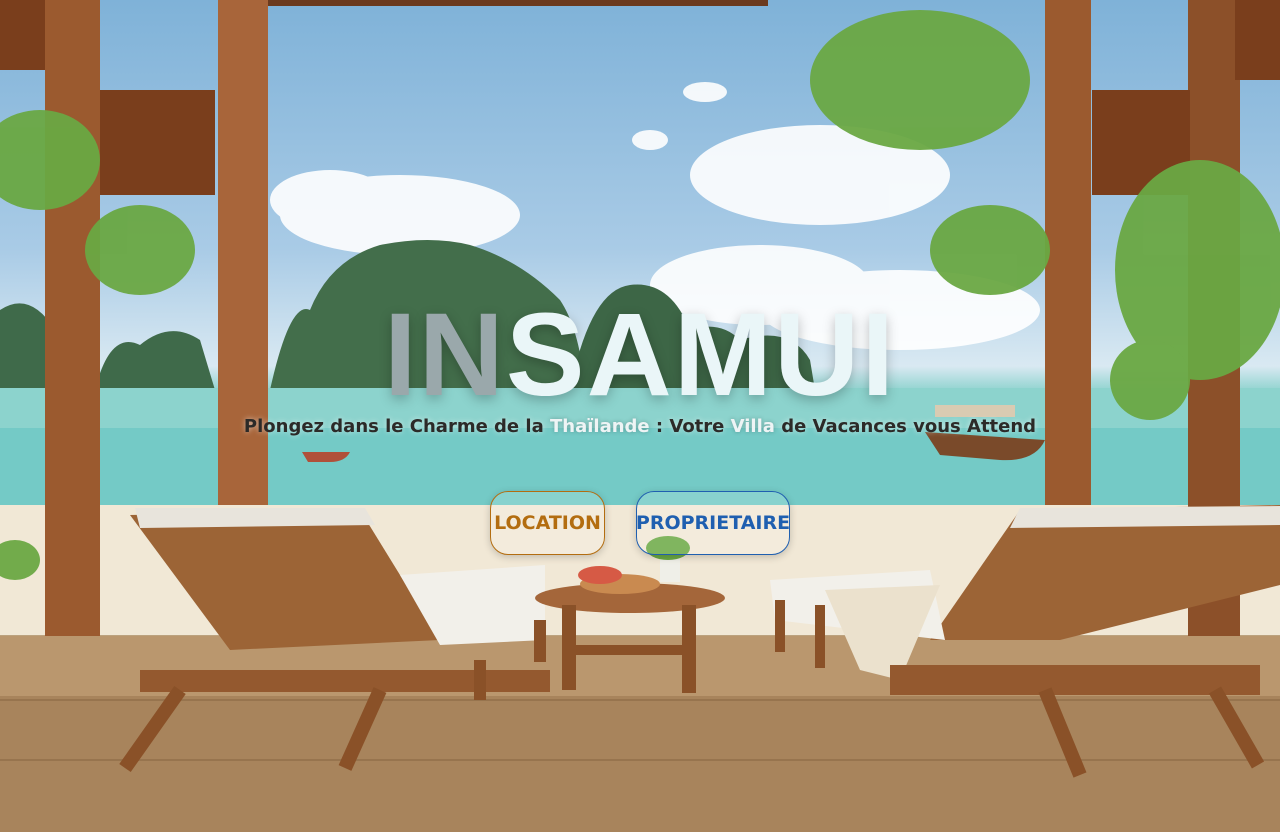 The height and width of the screenshot is (832, 1280). I want to click on tagline-text-1: Plongez dans le Charme de la, so click(396, 426).